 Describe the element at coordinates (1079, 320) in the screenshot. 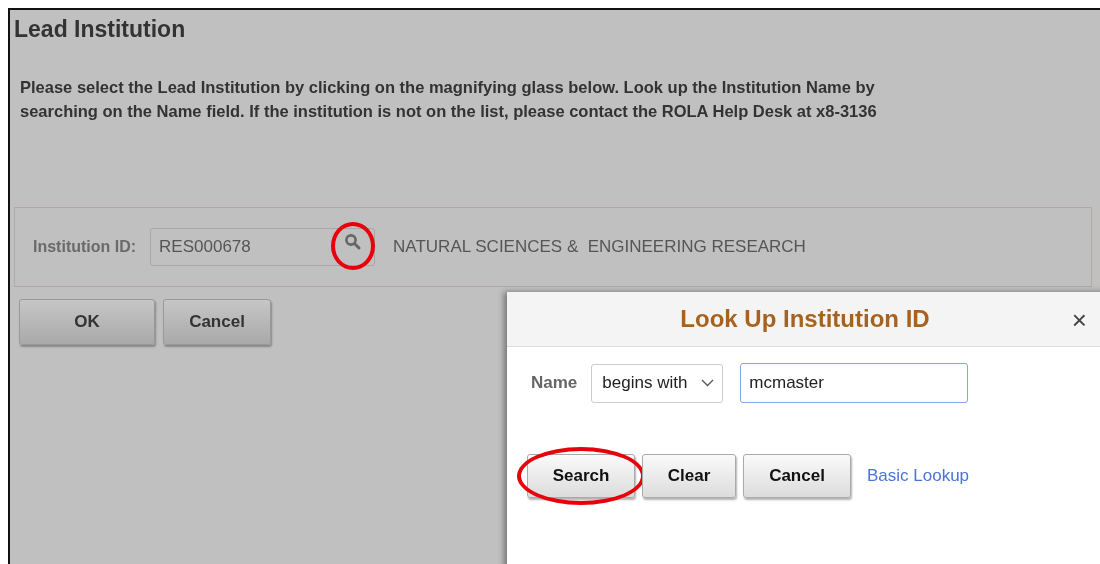

I see `close-button: ×` at that location.